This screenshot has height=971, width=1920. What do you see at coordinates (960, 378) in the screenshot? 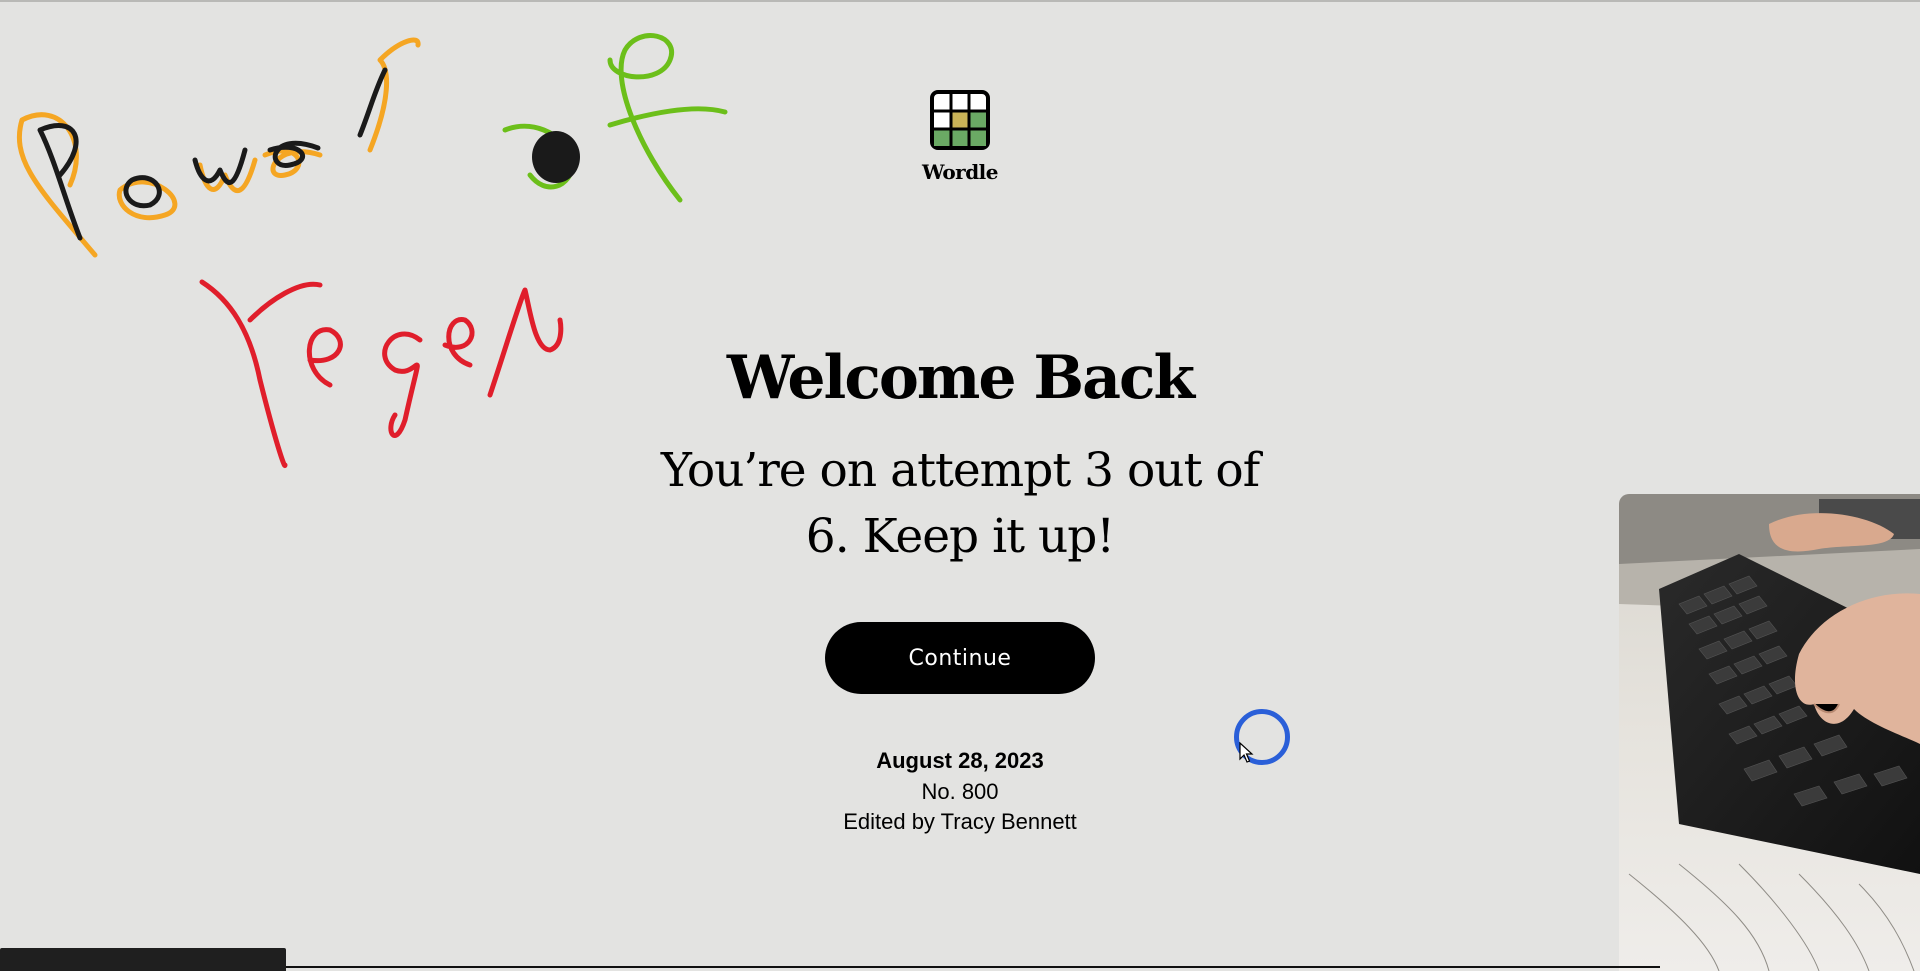
I see `welcome-title: Welcome Back` at bounding box center [960, 378].